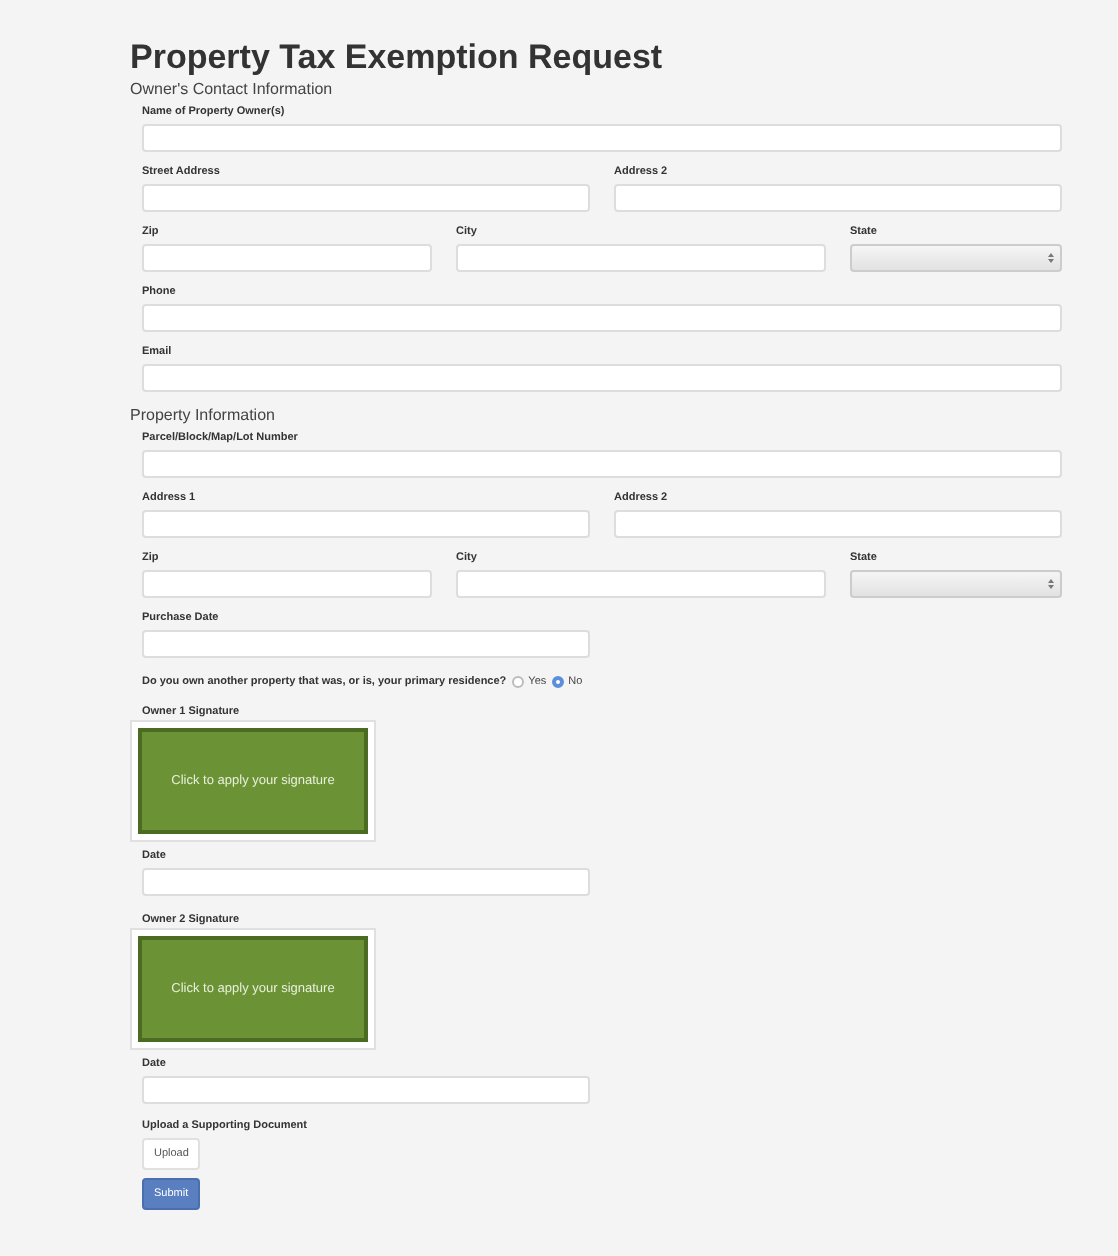 Image resolution: width=1118 pixels, height=1256 pixels. I want to click on section-heading: Owner's Contact Information, so click(231, 90).